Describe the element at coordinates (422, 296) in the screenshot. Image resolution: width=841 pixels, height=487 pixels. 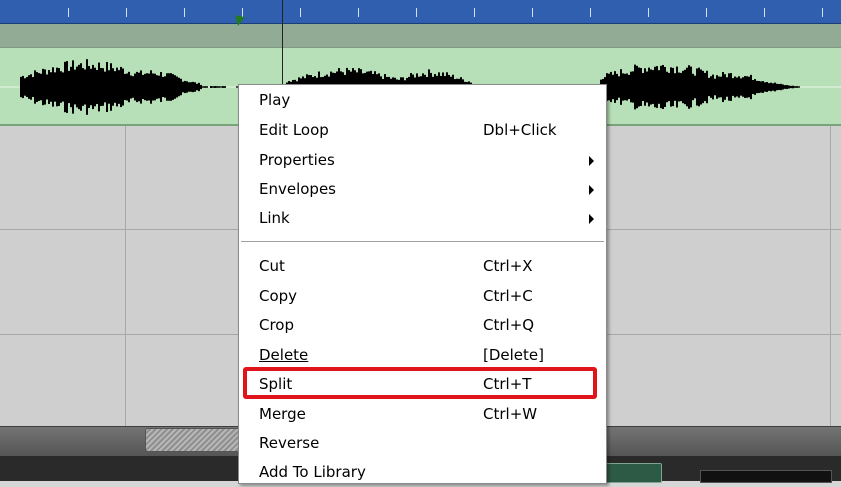
I see `menu-item-copy: Copy Ctrl+C` at that location.